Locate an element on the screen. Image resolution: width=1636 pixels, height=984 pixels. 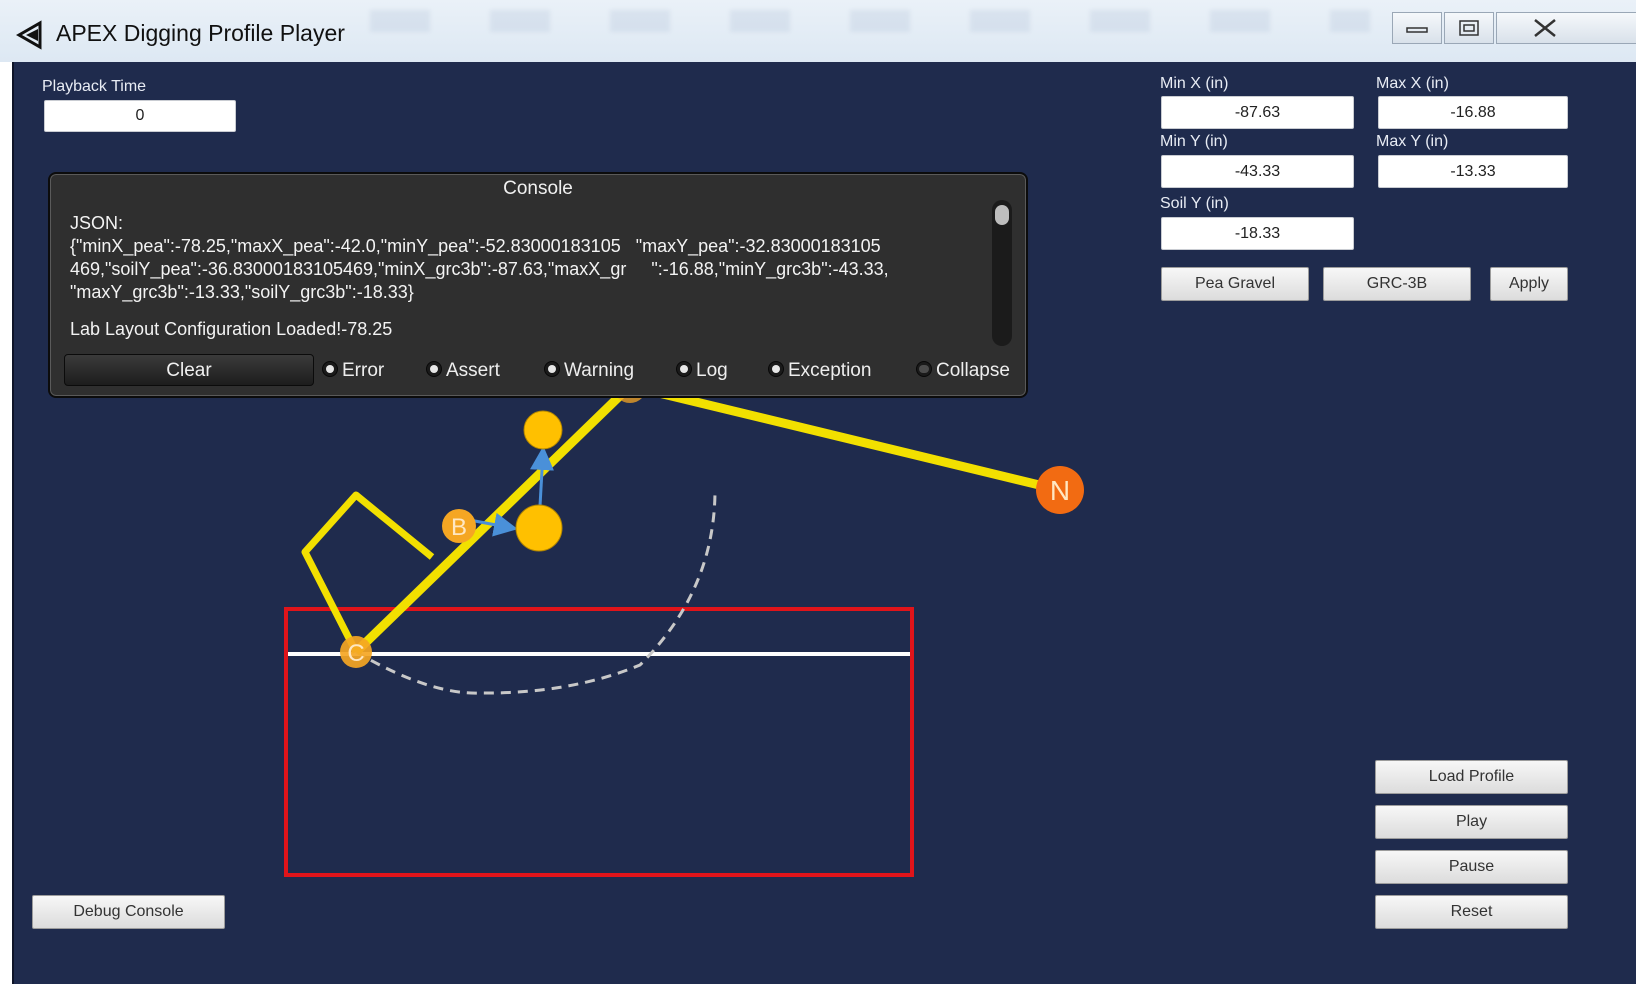
joint-b-label: B is located at coordinates (459, 527).